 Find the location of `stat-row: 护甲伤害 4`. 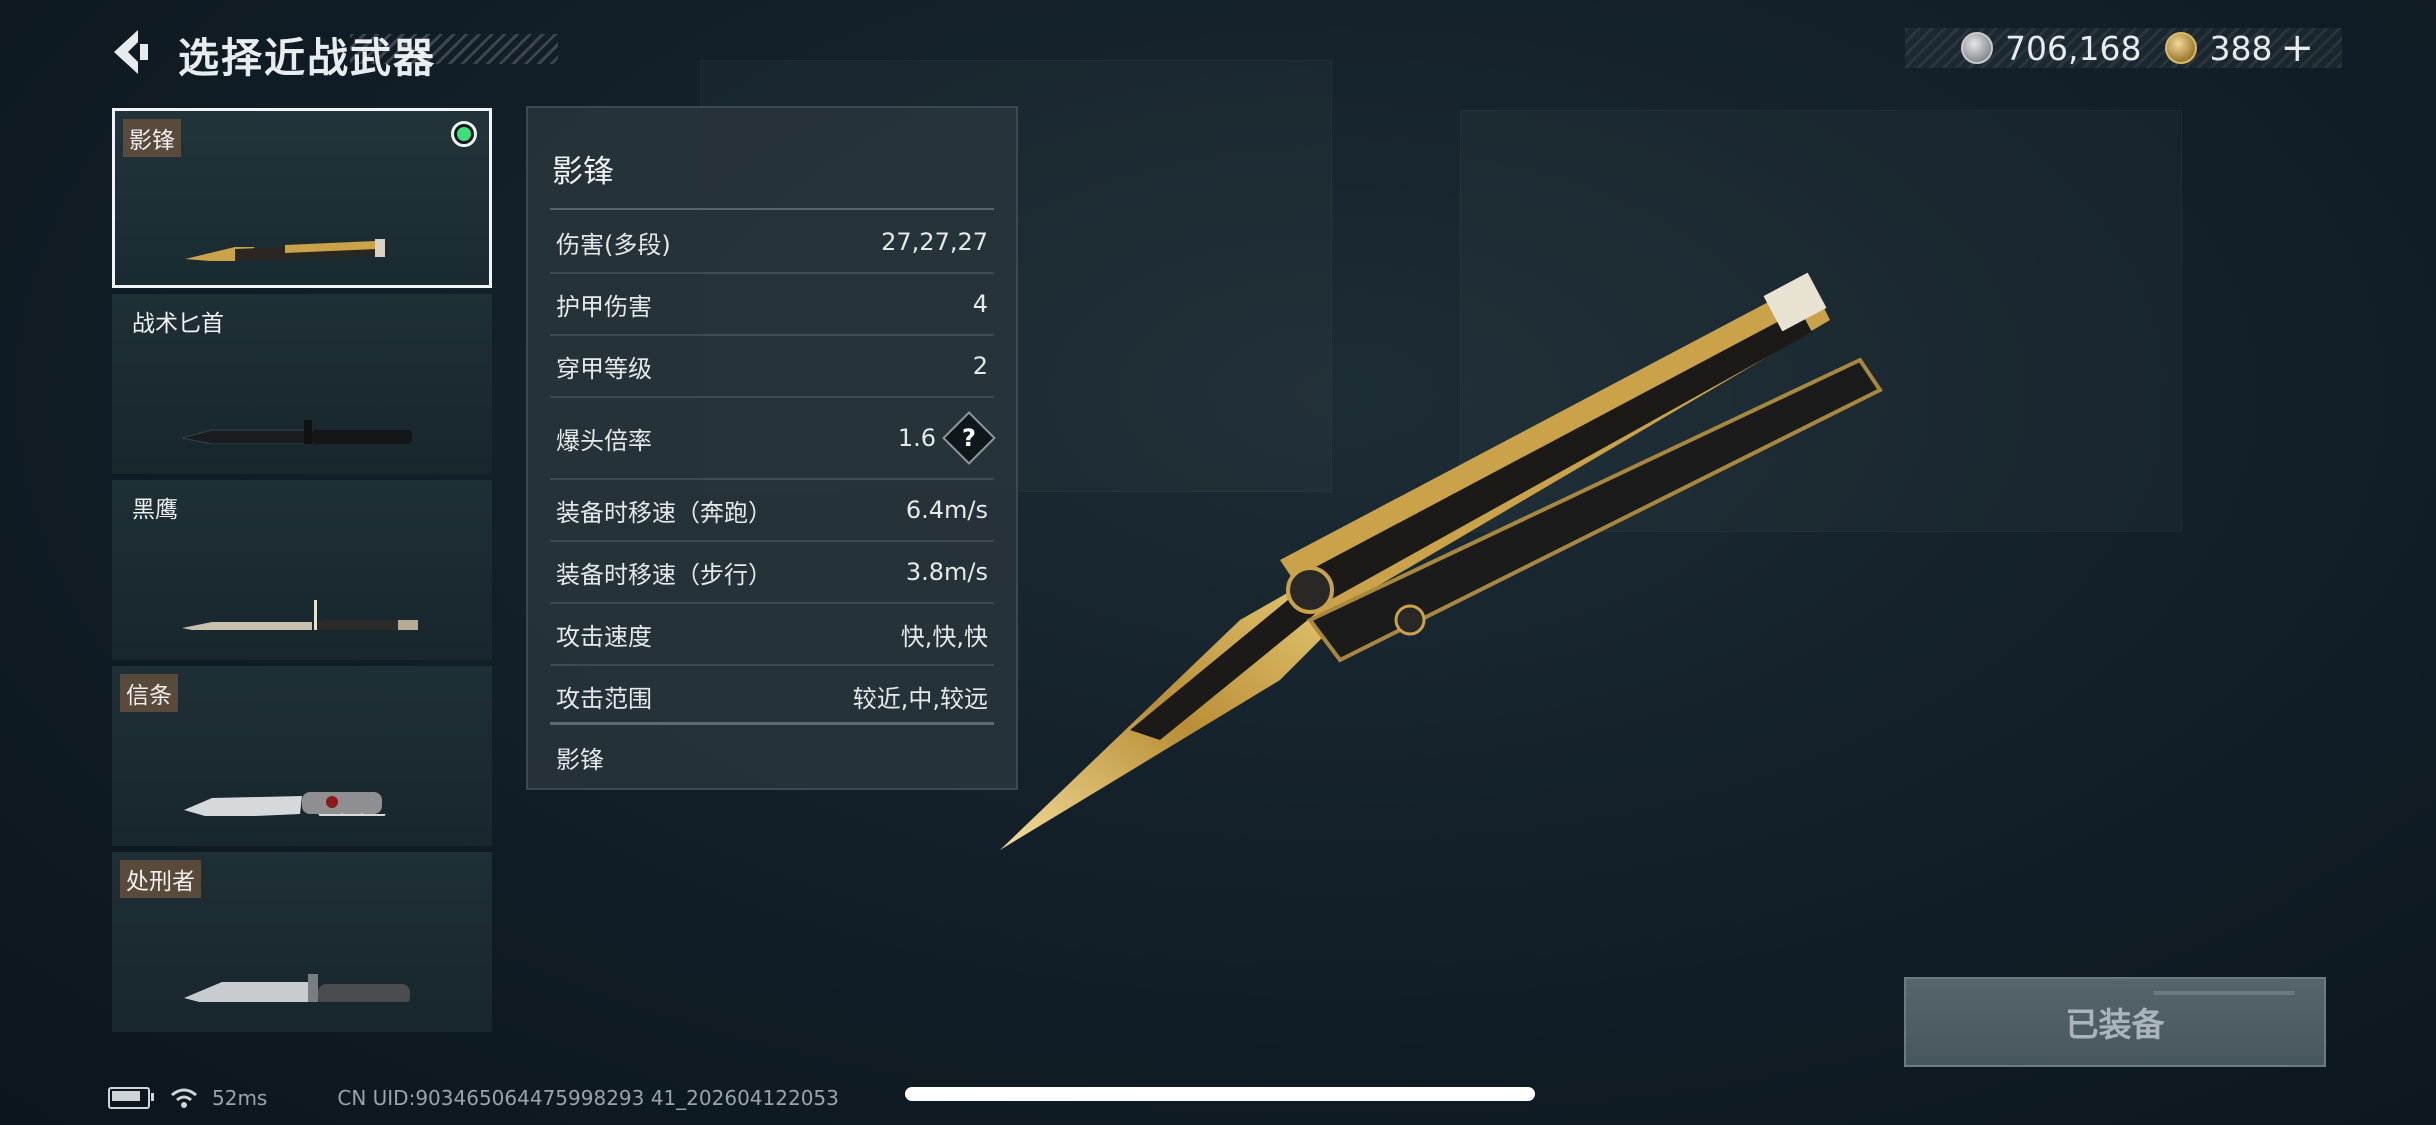

stat-row: 护甲伤害 4 is located at coordinates (772, 305).